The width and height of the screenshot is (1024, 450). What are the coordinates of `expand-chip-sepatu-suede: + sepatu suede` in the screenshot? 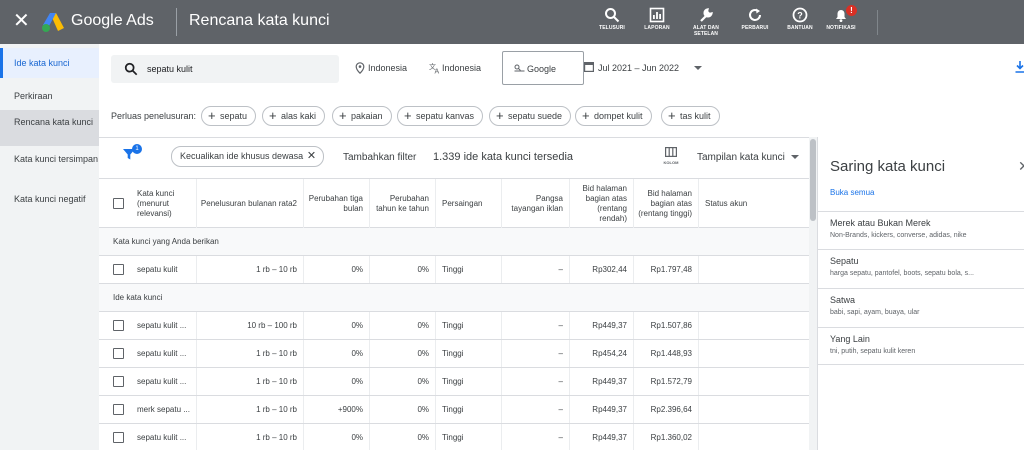 It's located at (530, 116).